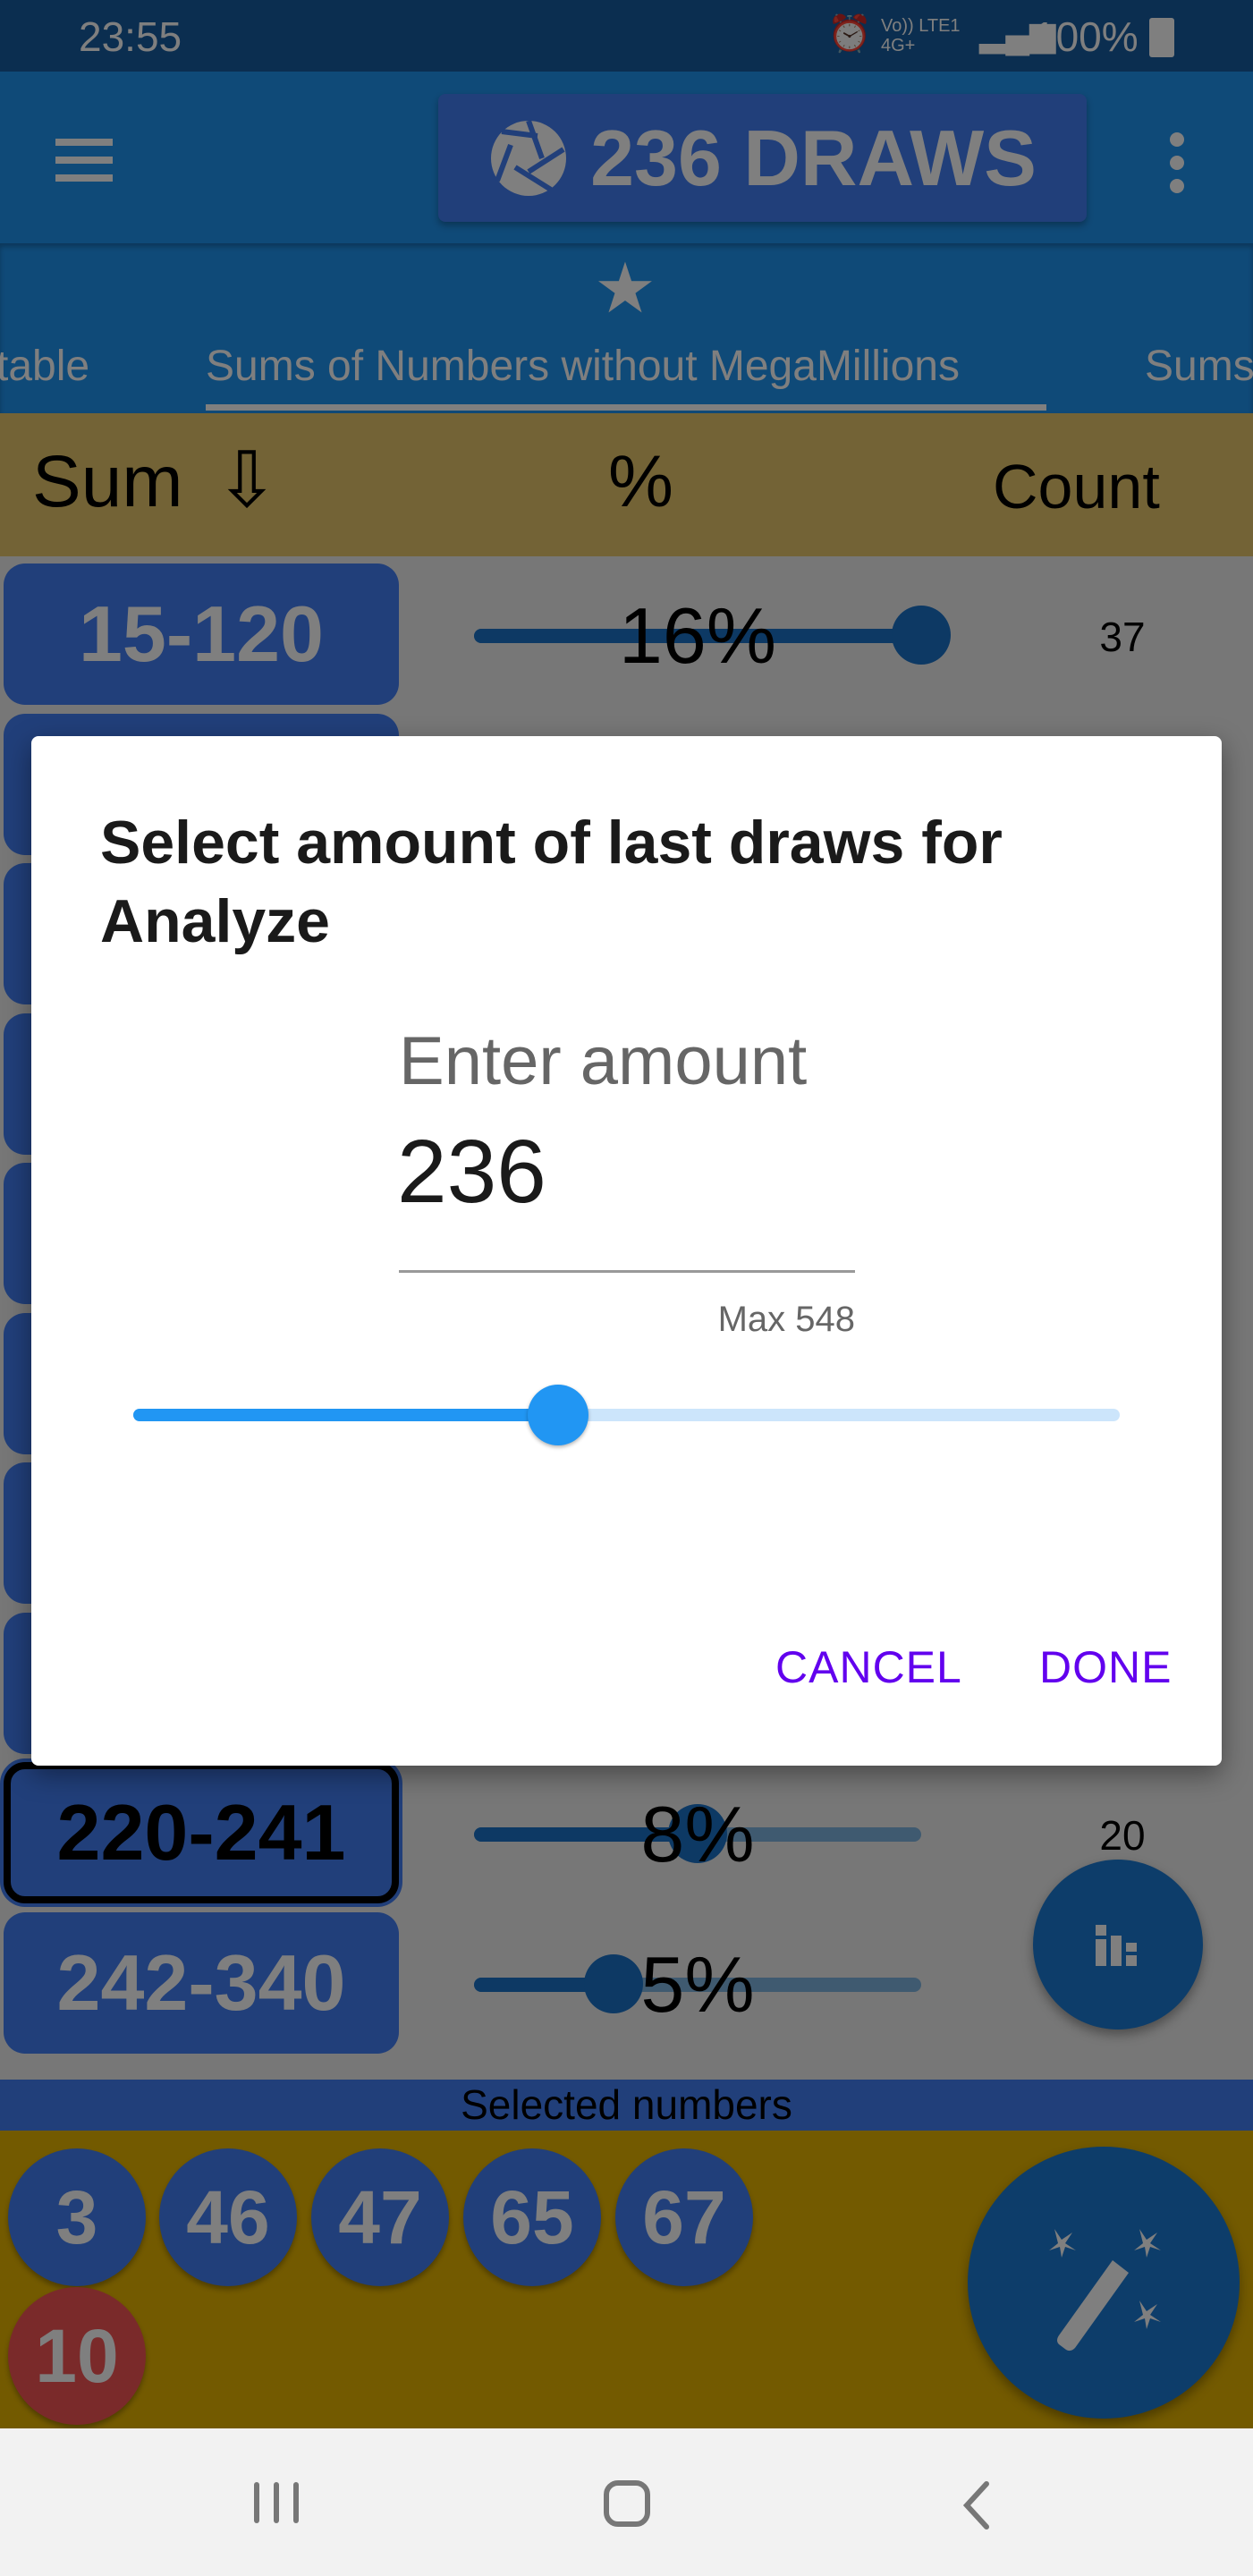  What do you see at coordinates (345, 1415) in the screenshot?
I see `draws-slider-fill` at bounding box center [345, 1415].